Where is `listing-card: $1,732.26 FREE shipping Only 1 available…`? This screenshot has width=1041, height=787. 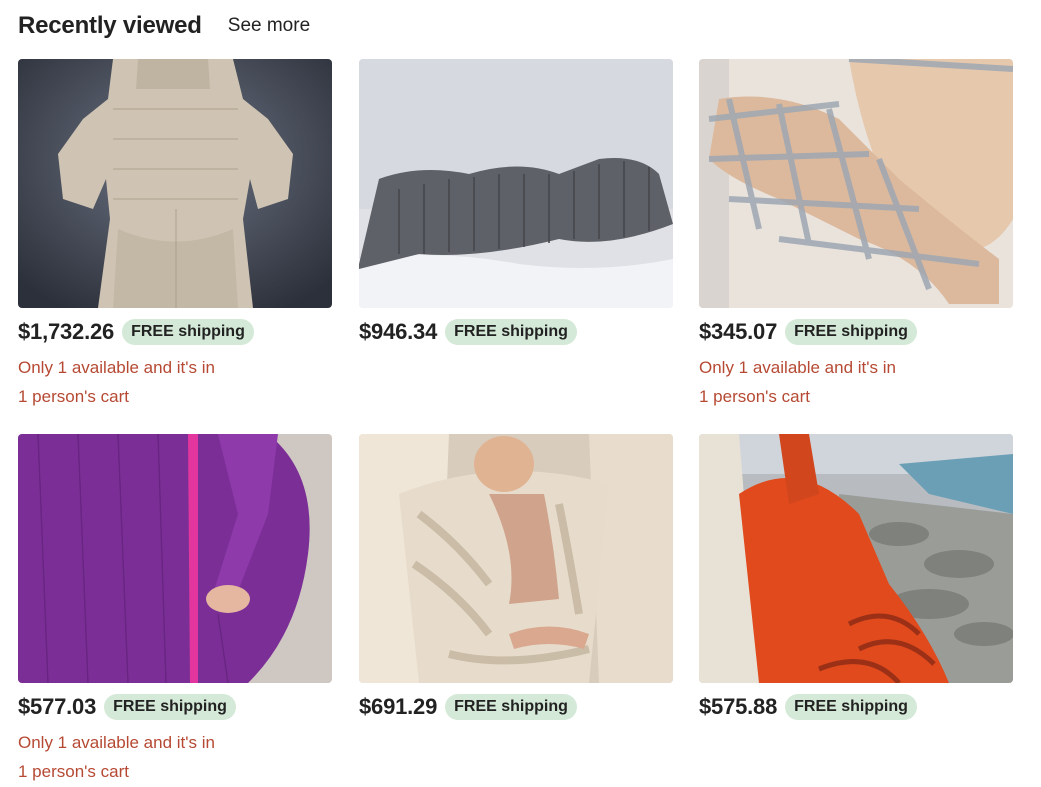 listing-card: $1,732.26 FREE shipping Only 1 available… is located at coordinates (175, 235).